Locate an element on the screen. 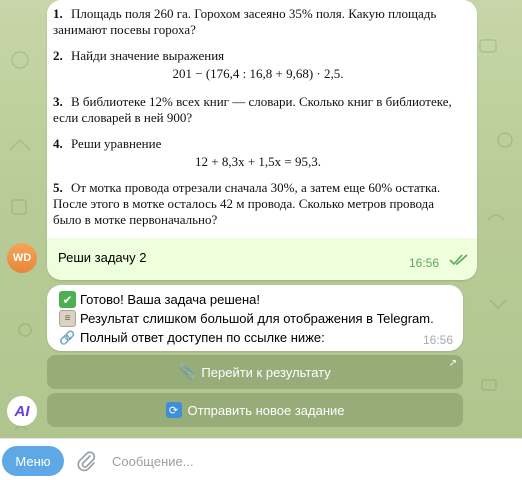 The image size is (522, 480). menu-button: Меню is located at coordinates (33, 461).